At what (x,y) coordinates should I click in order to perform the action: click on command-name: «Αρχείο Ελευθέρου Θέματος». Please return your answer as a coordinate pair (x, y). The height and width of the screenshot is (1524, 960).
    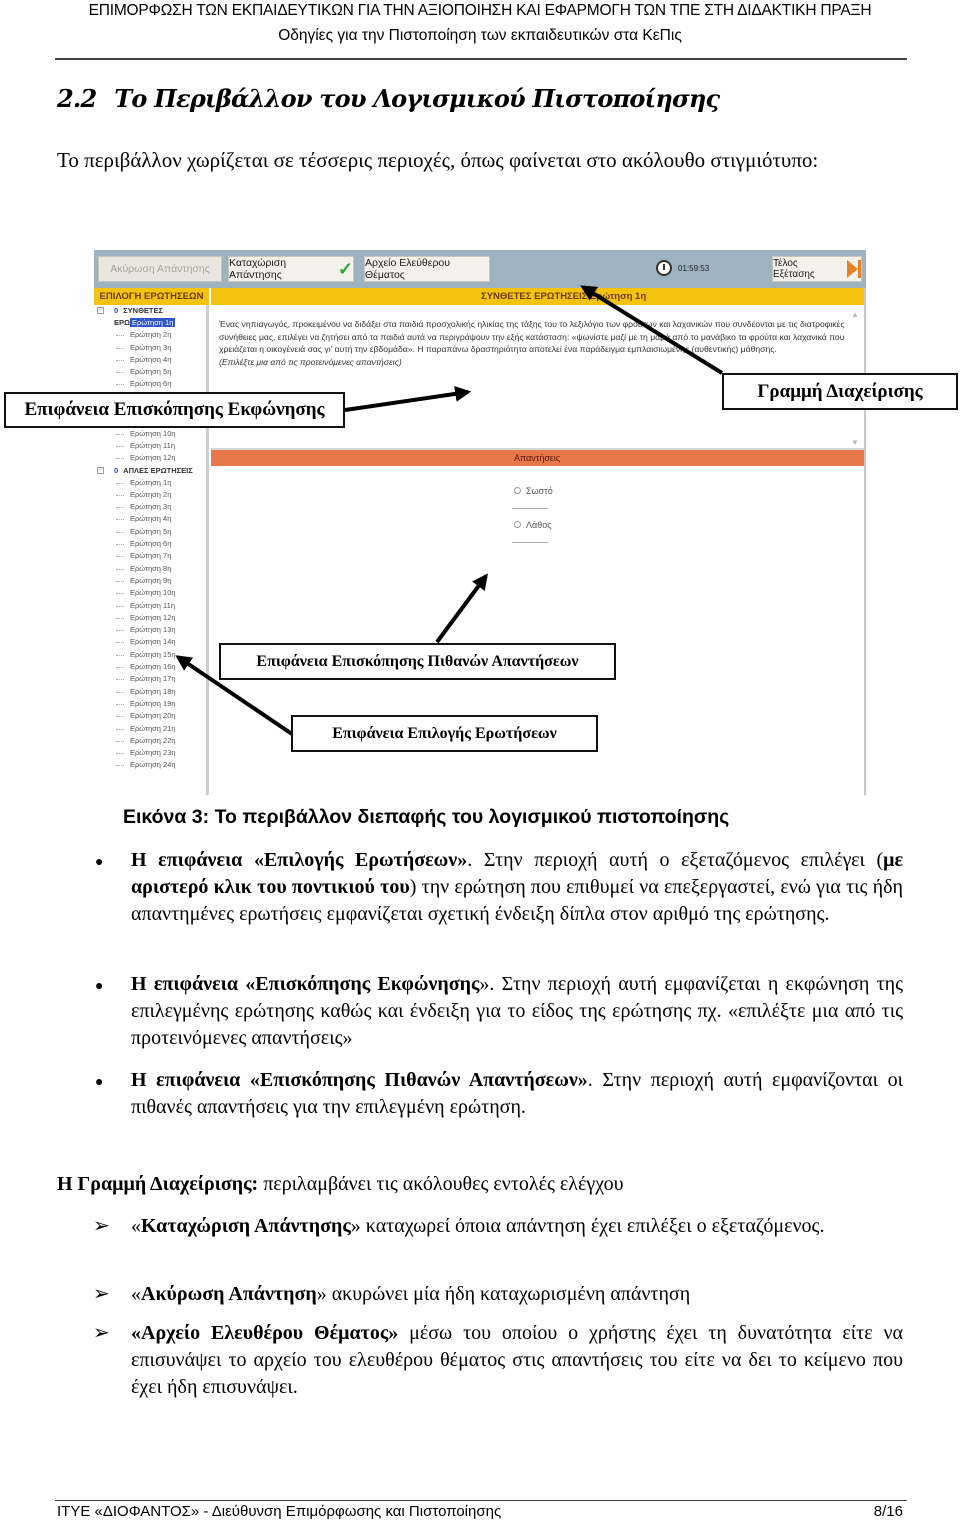
    Looking at the image, I should click on (265, 1333).